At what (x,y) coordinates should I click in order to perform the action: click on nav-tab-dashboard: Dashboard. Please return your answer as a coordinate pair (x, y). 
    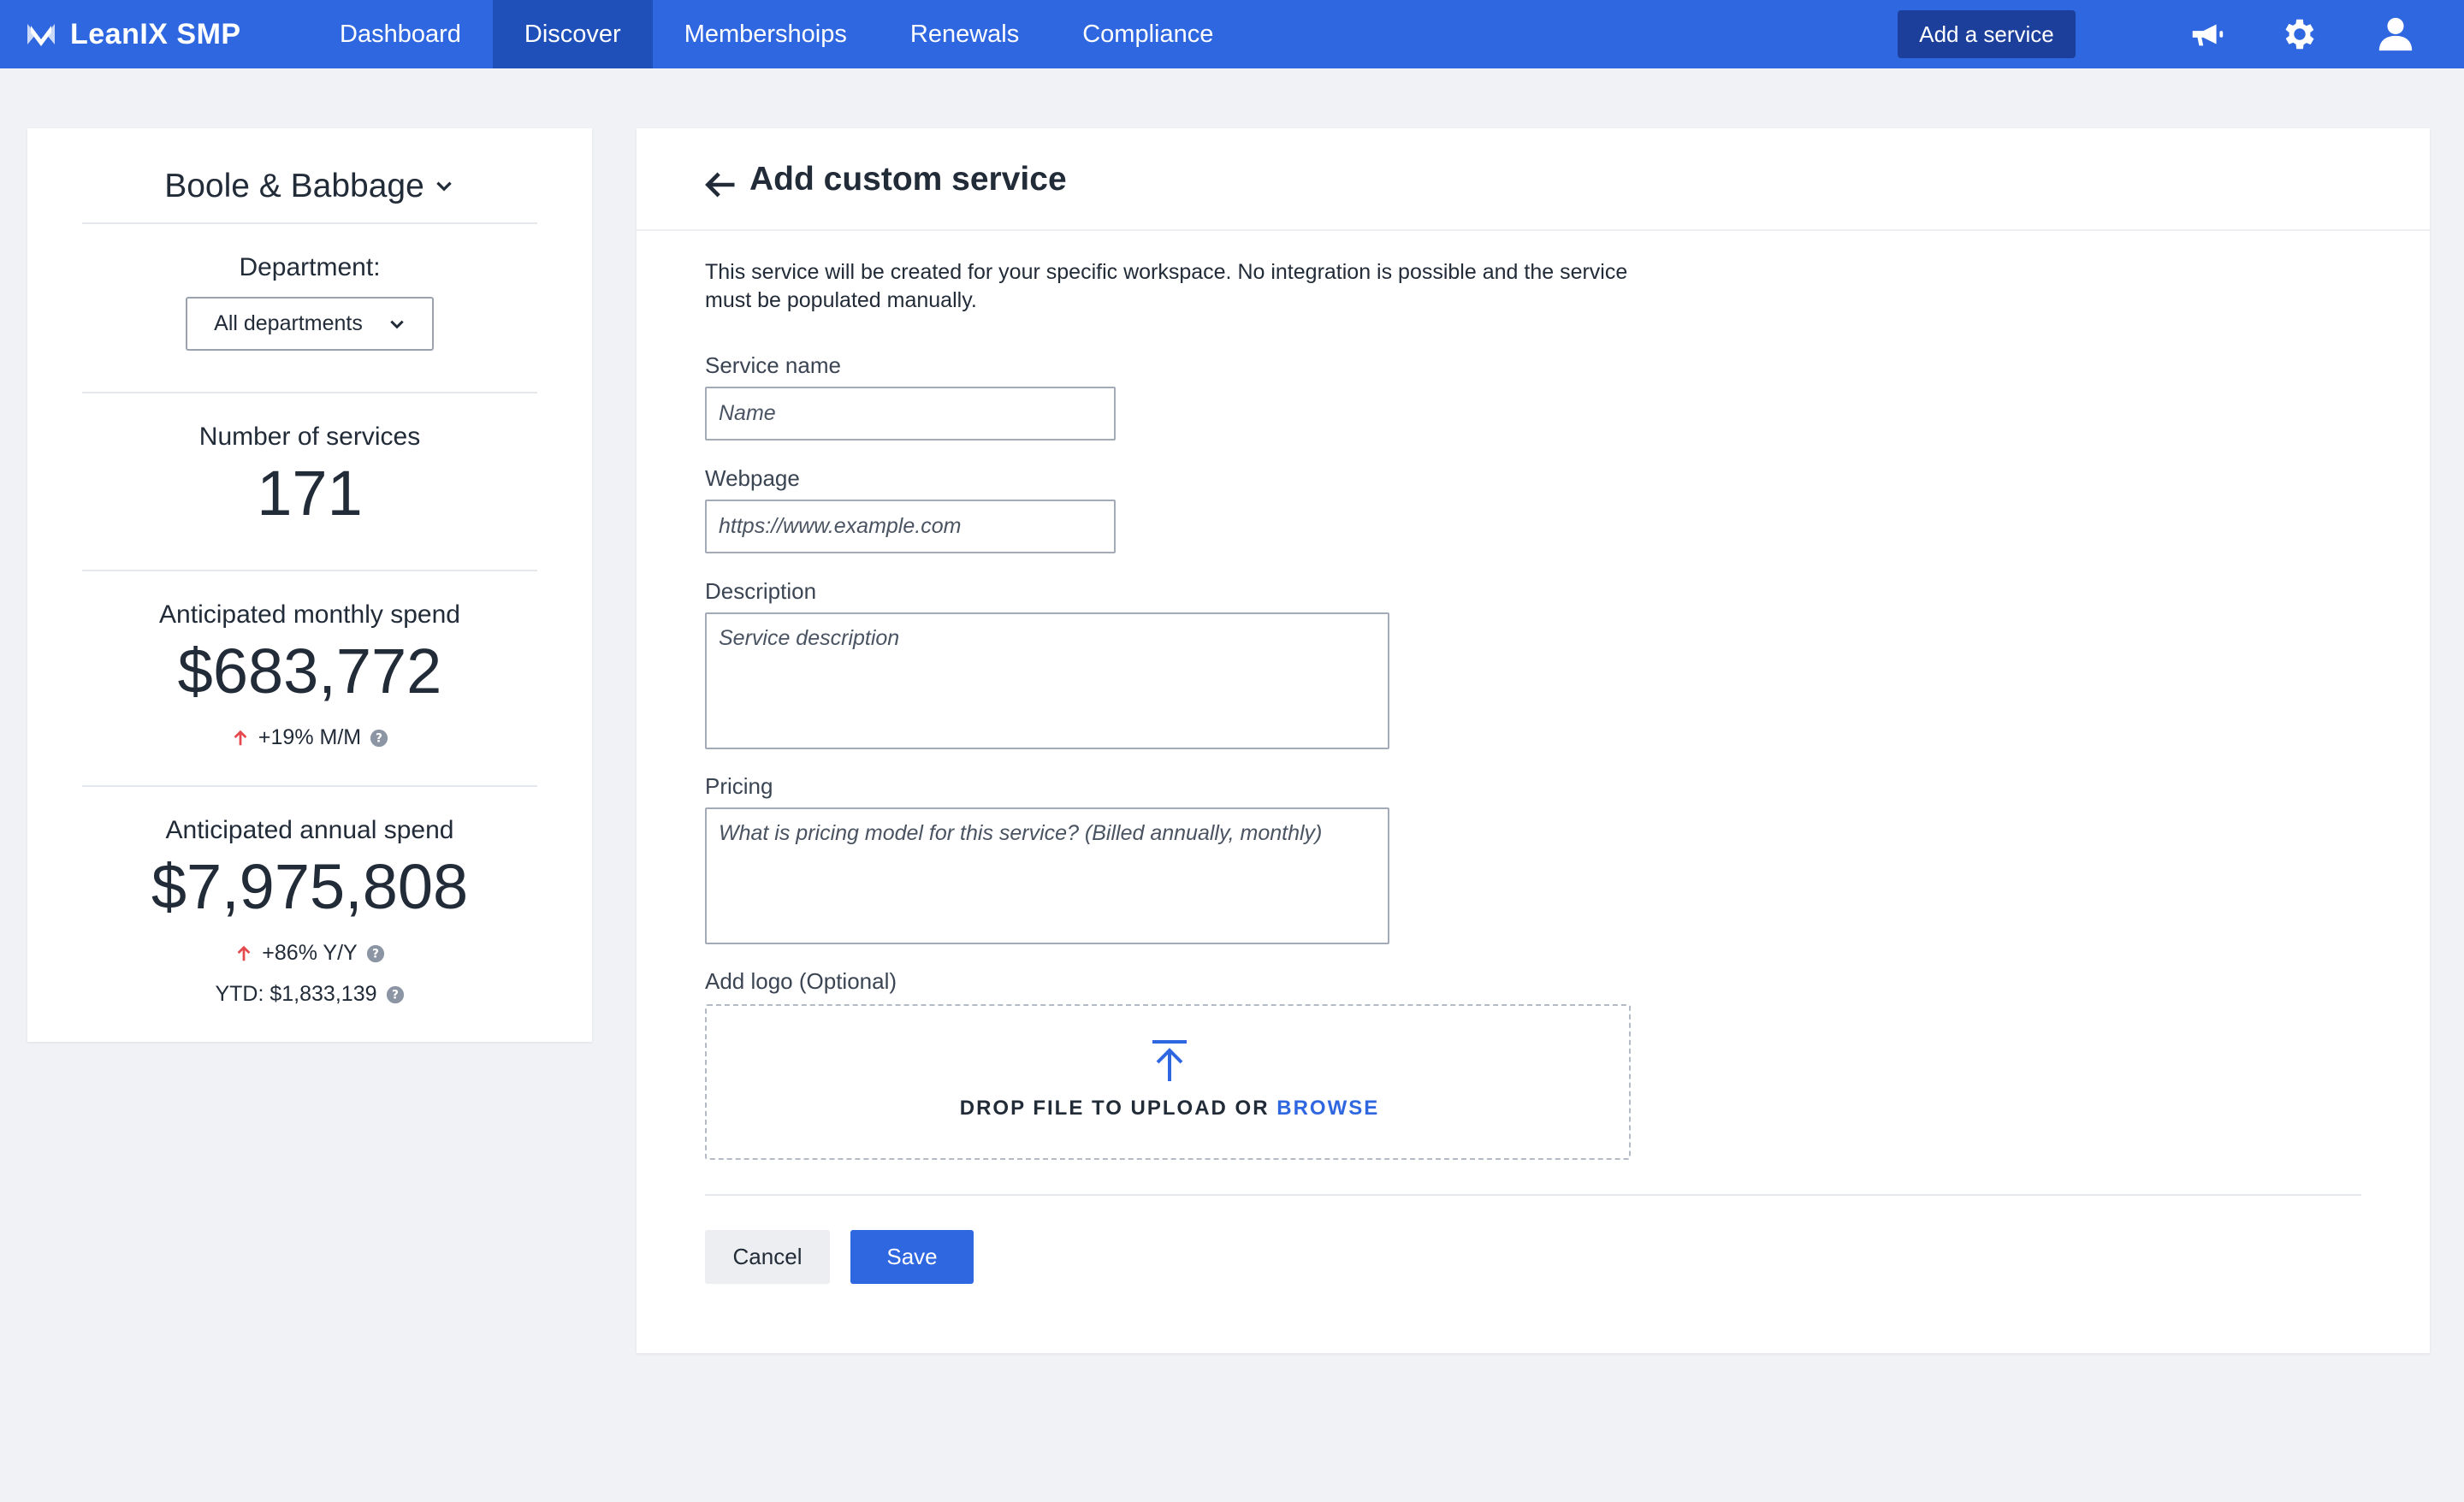
    Looking at the image, I should click on (400, 34).